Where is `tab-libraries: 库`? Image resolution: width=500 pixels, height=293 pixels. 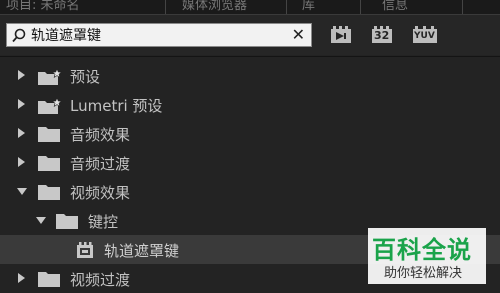 tab-libraries: 库 is located at coordinates (308, 6).